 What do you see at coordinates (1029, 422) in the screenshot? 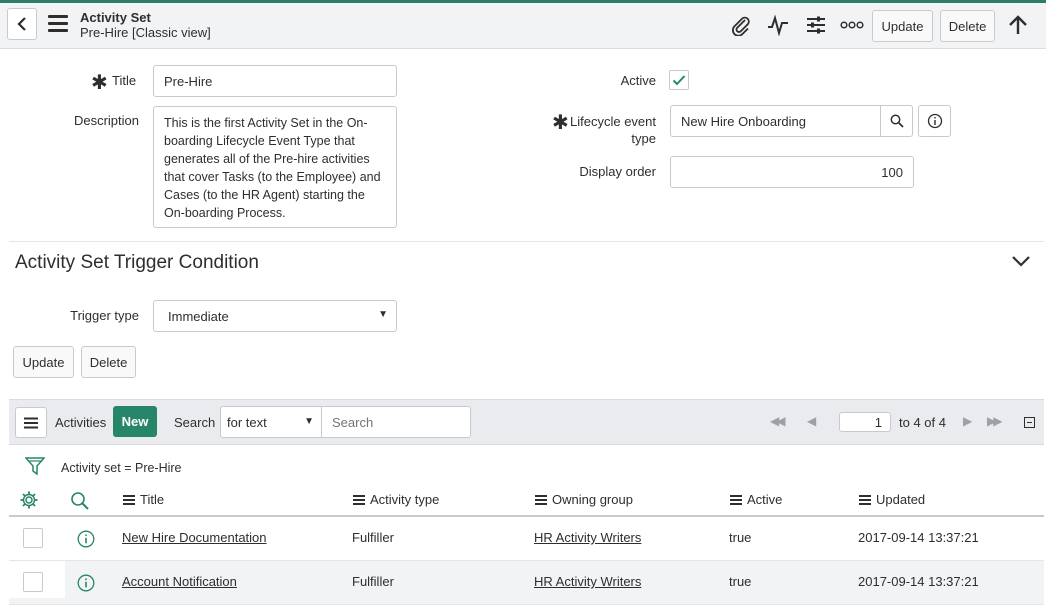
I see `collapse-list-icon` at bounding box center [1029, 422].